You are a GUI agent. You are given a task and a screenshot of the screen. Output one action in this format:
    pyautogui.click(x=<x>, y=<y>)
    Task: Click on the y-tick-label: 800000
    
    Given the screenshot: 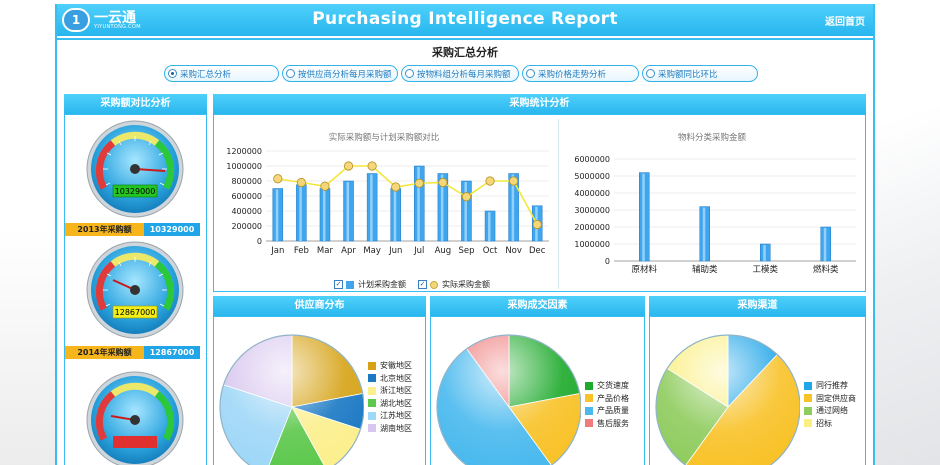 What is the action you would take?
    pyautogui.click(x=246, y=181)
    